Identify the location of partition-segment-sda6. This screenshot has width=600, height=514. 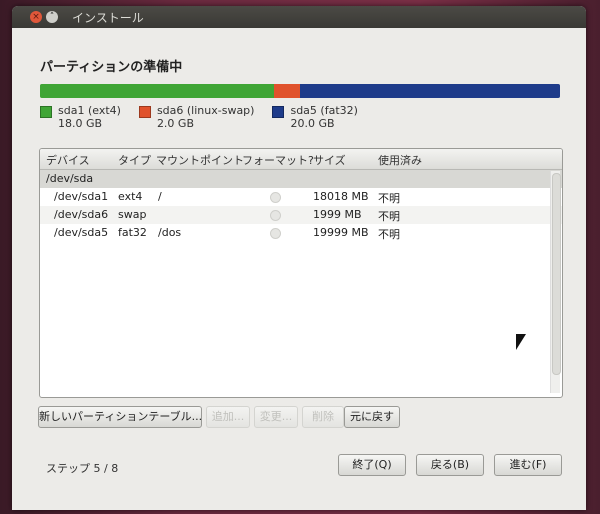
(287, 91).